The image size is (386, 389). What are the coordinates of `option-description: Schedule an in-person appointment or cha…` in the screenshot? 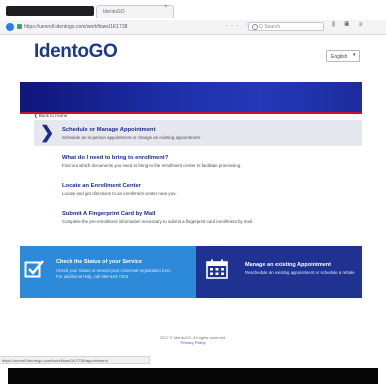 It's located at (131, 137).